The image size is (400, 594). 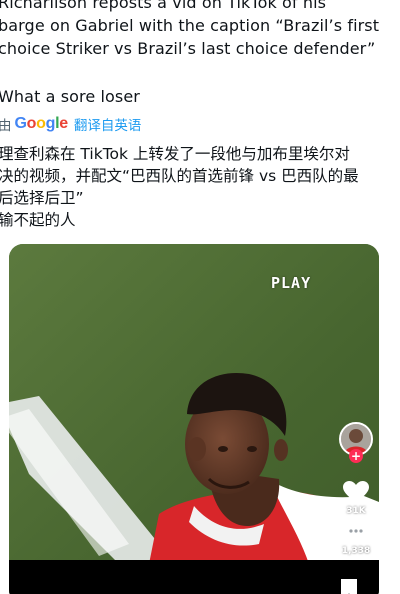 What do you see at coordinates (356, 532) in the screenshot?
I see `comment-icon` at bounding box center [356, 532].